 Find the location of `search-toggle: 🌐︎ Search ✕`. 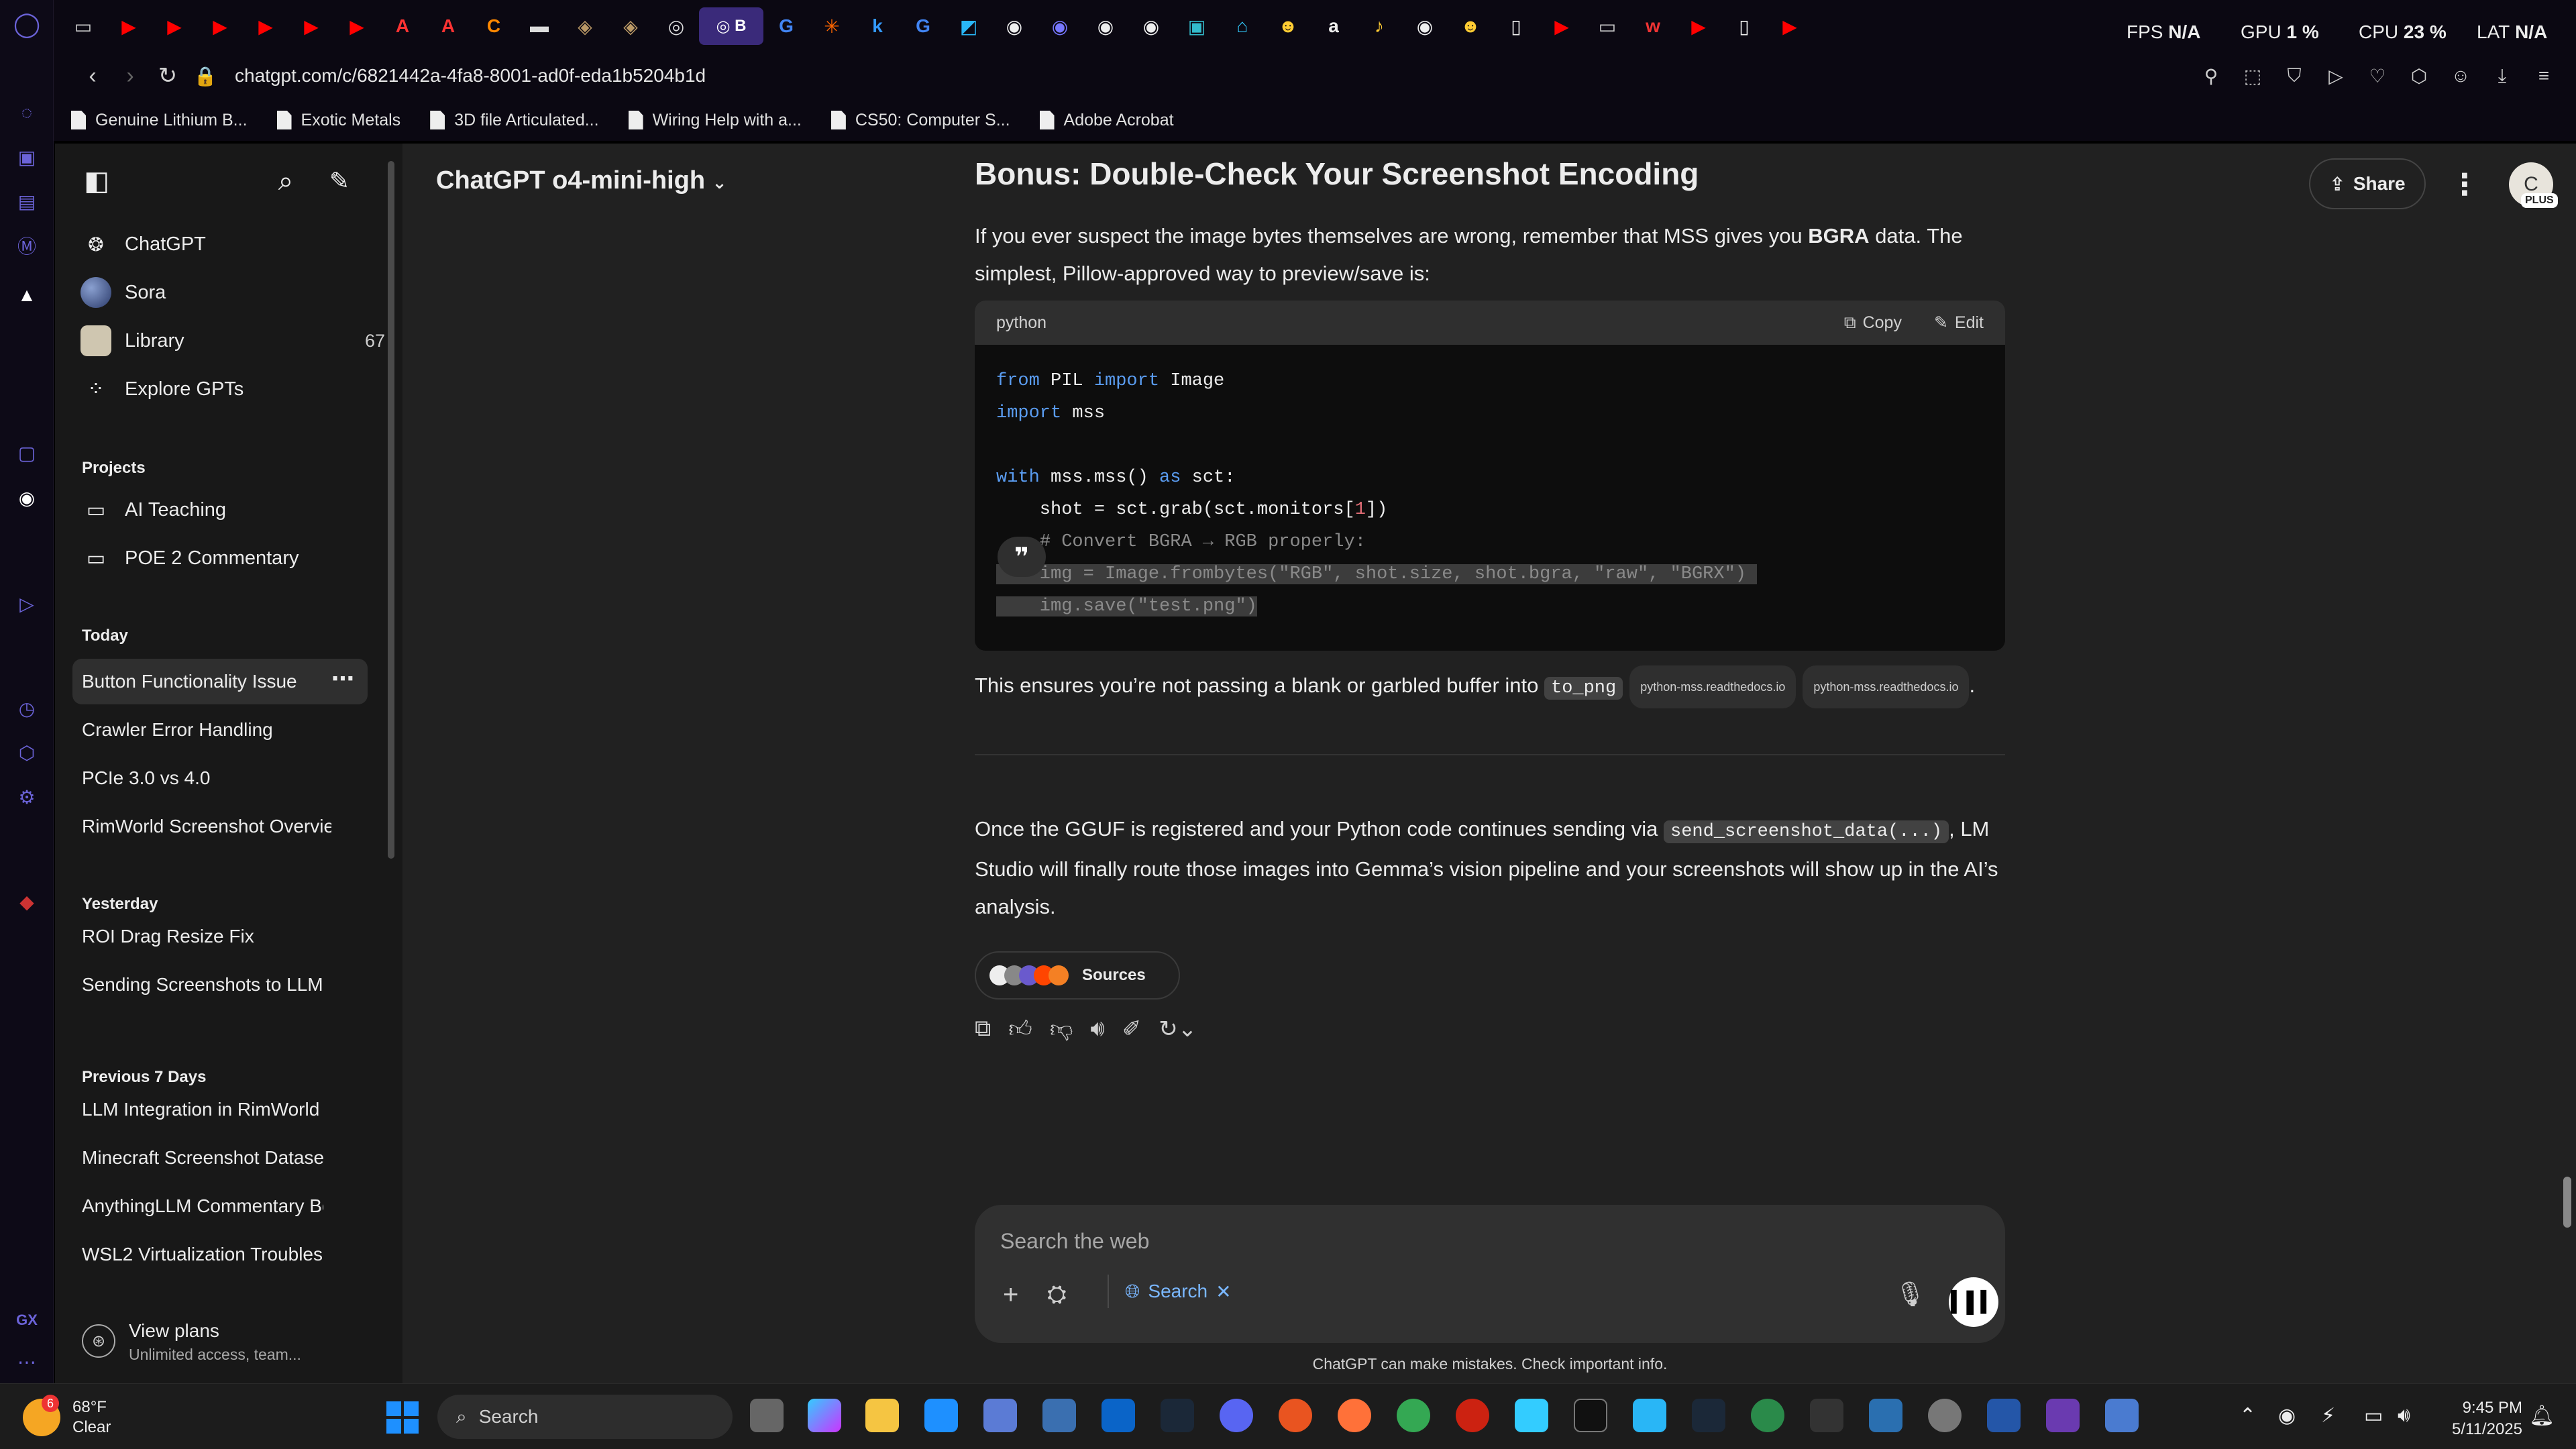

search-toggle: 🌐︎ Search ✕ is located at coordinates (1170, 1291).